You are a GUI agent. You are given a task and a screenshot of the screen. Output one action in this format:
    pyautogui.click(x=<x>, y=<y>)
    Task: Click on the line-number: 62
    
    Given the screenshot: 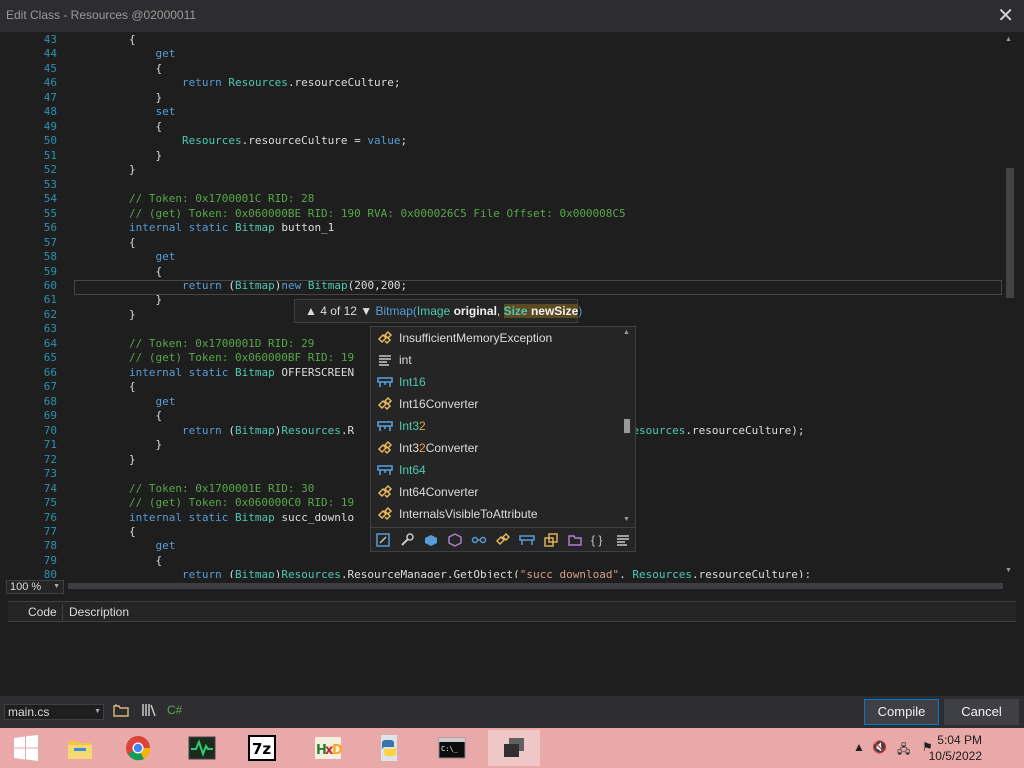 What is the action you would take?
    pyautogui.click(x=50, y=314)
    